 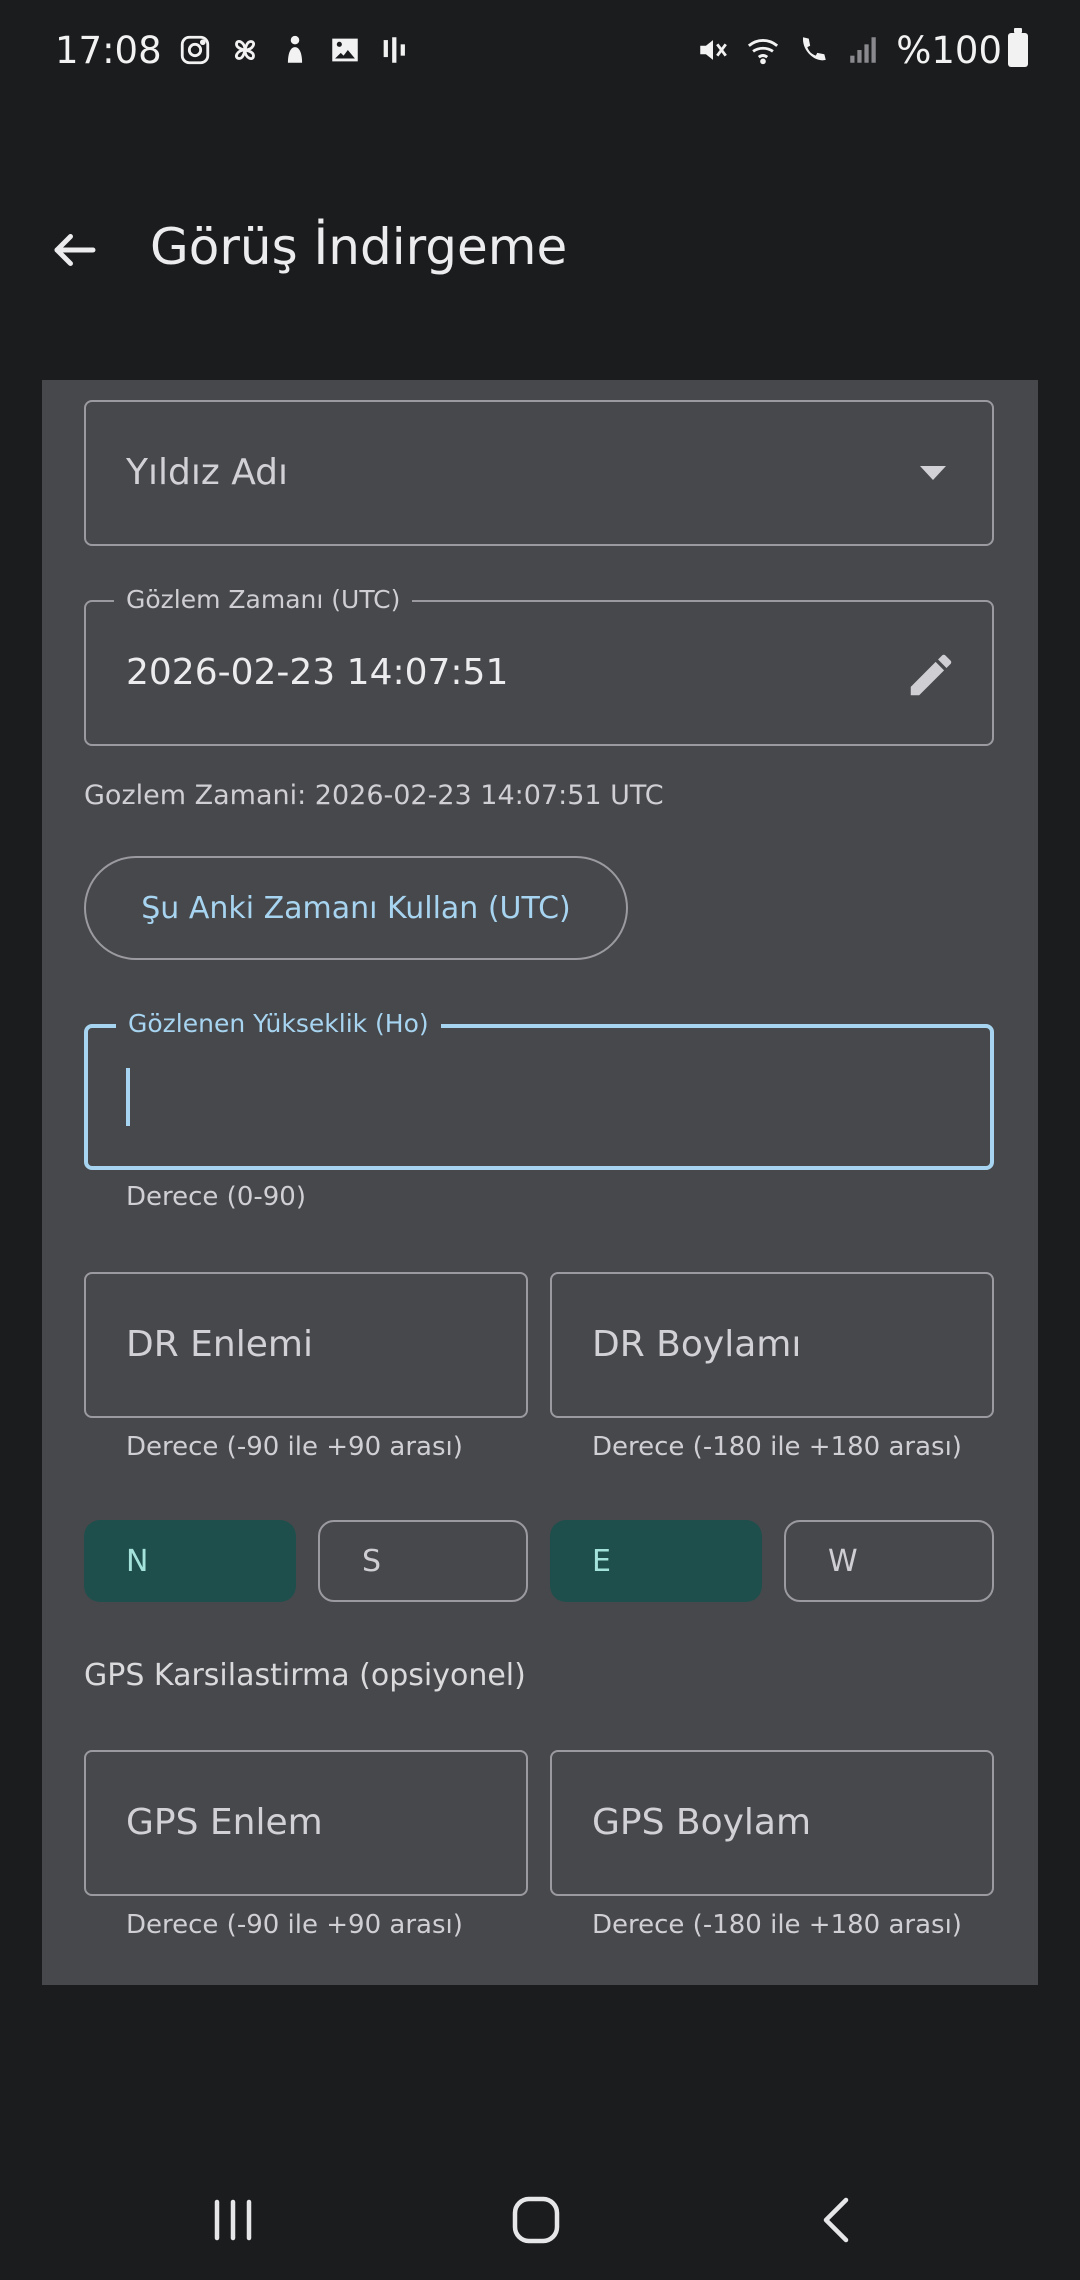 I want to click on hemisphere-s-button: S, so click(x=423, y=1561).